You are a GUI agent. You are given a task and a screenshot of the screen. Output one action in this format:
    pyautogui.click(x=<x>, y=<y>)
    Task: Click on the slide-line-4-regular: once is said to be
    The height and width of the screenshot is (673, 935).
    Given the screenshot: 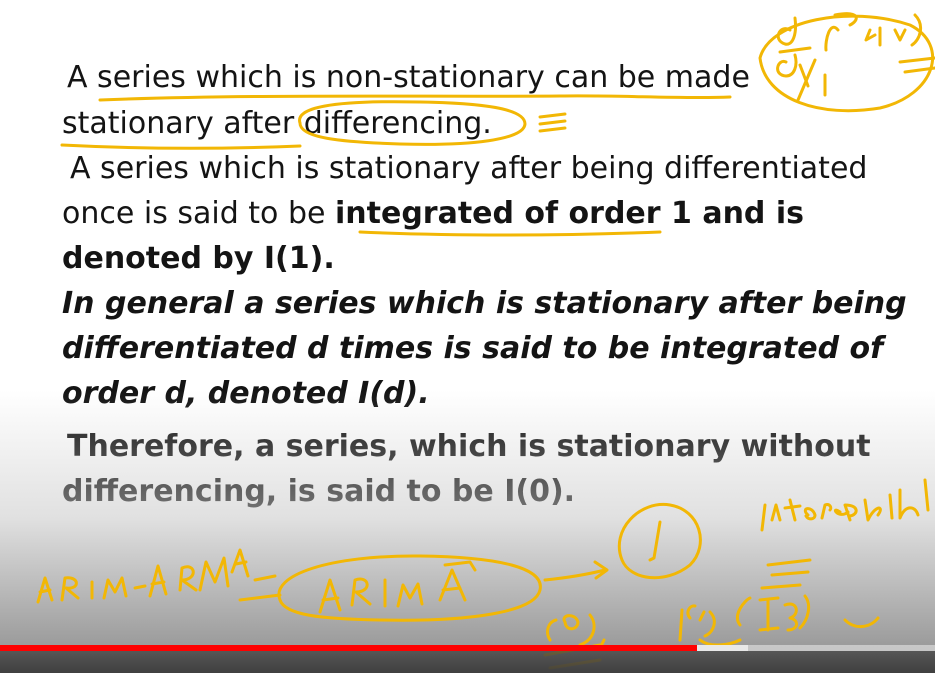 What is the action you would take?
    pyautogui.click(x=198, y=213)
    